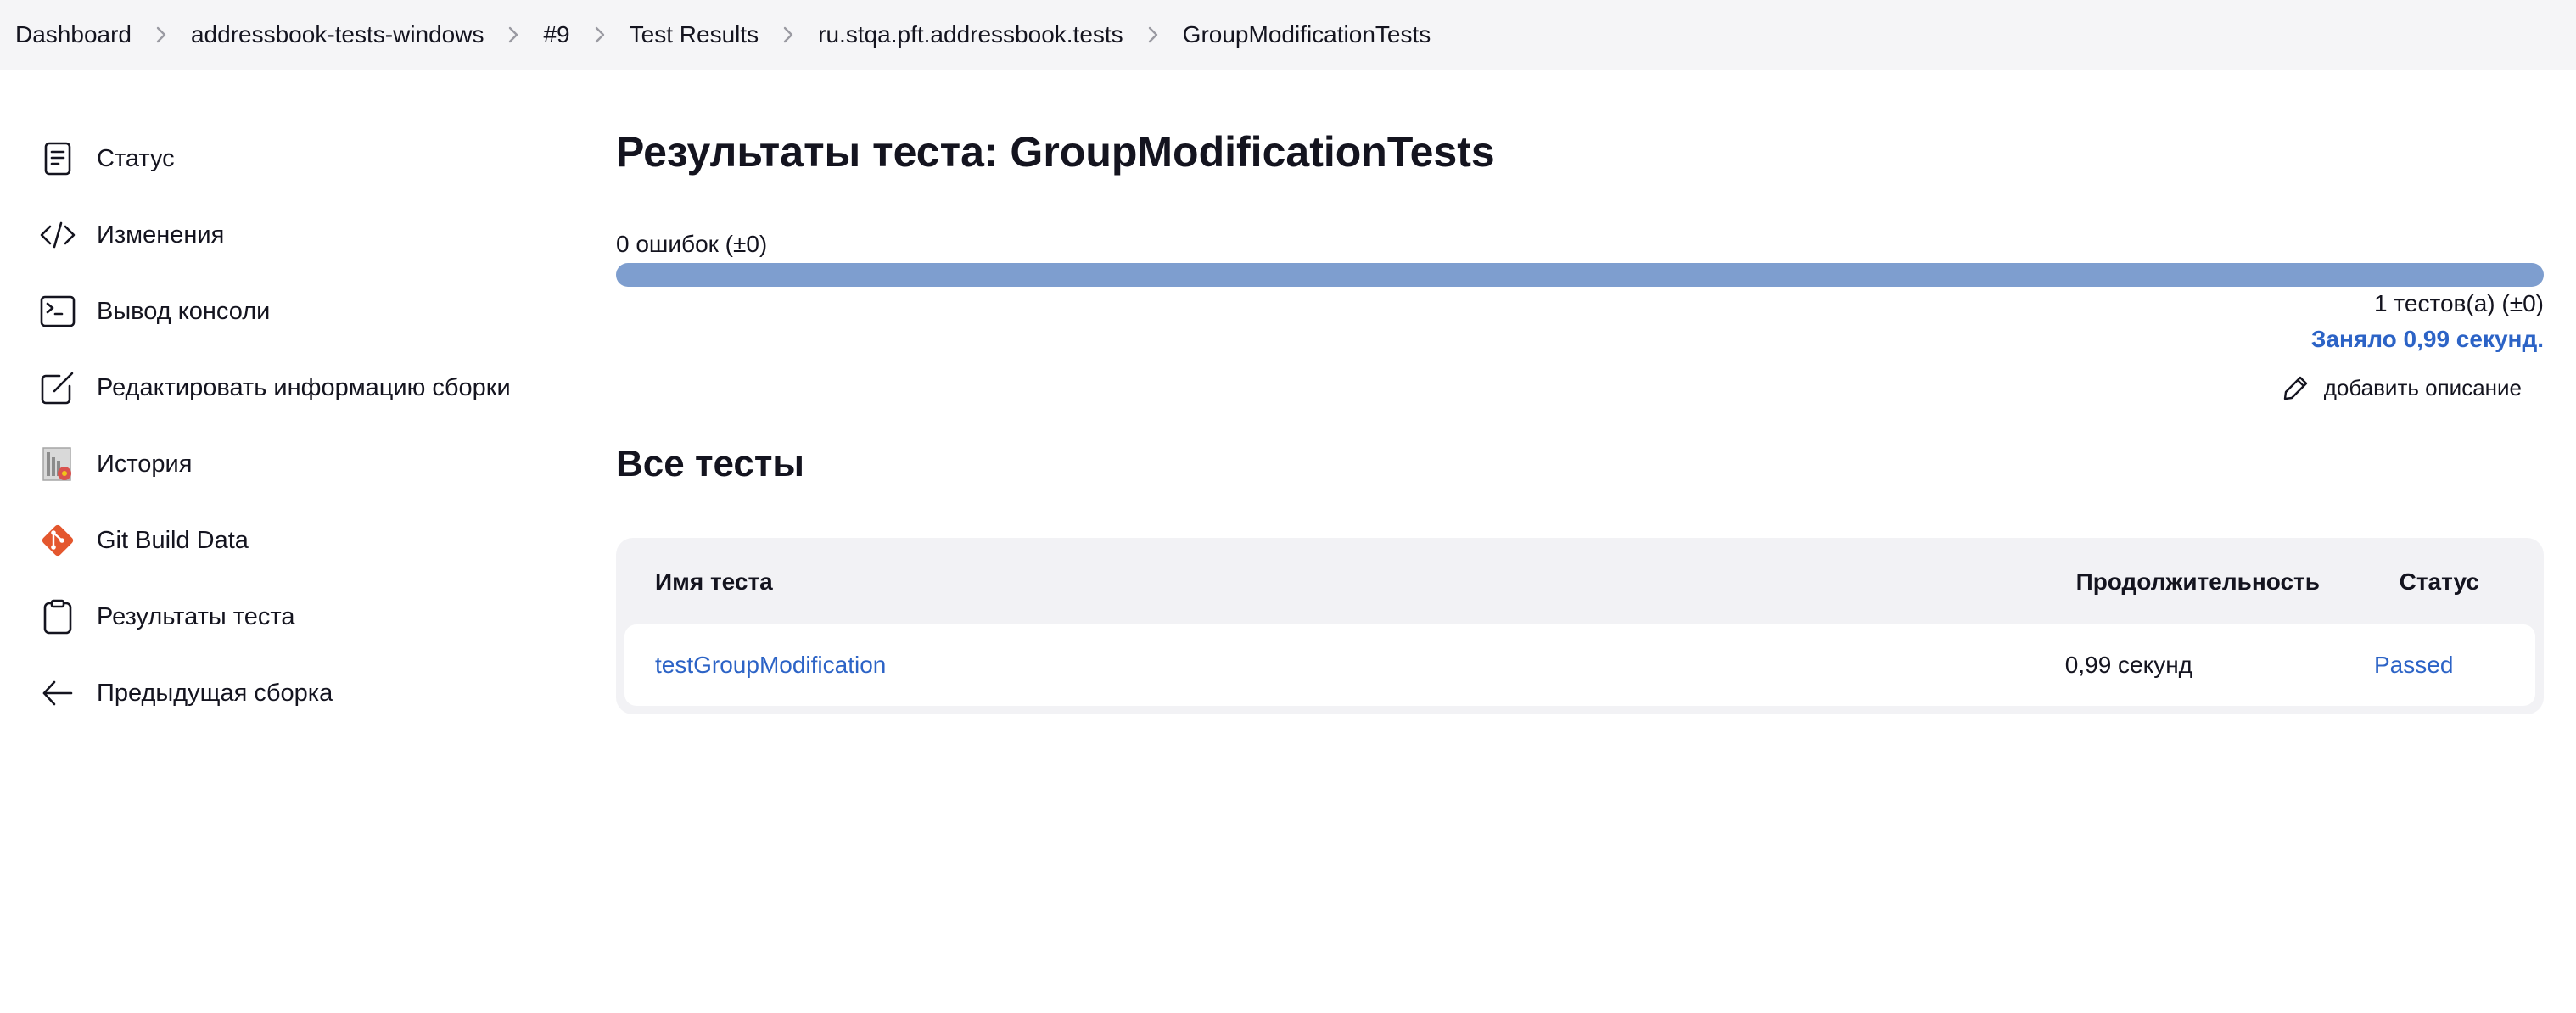  I want to click on breadcrumb-item-build: #9, so click(556, 34).